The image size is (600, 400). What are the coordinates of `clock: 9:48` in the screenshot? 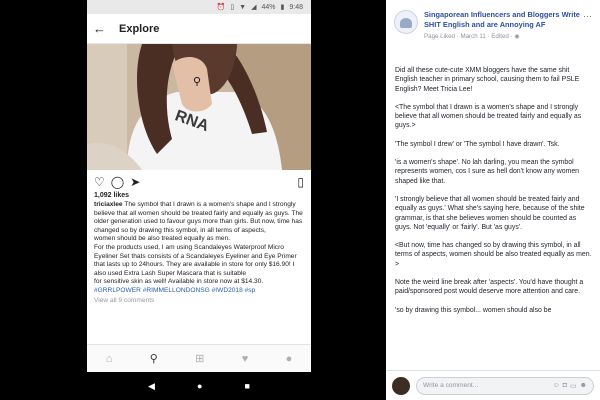 It's located at (296, 7).